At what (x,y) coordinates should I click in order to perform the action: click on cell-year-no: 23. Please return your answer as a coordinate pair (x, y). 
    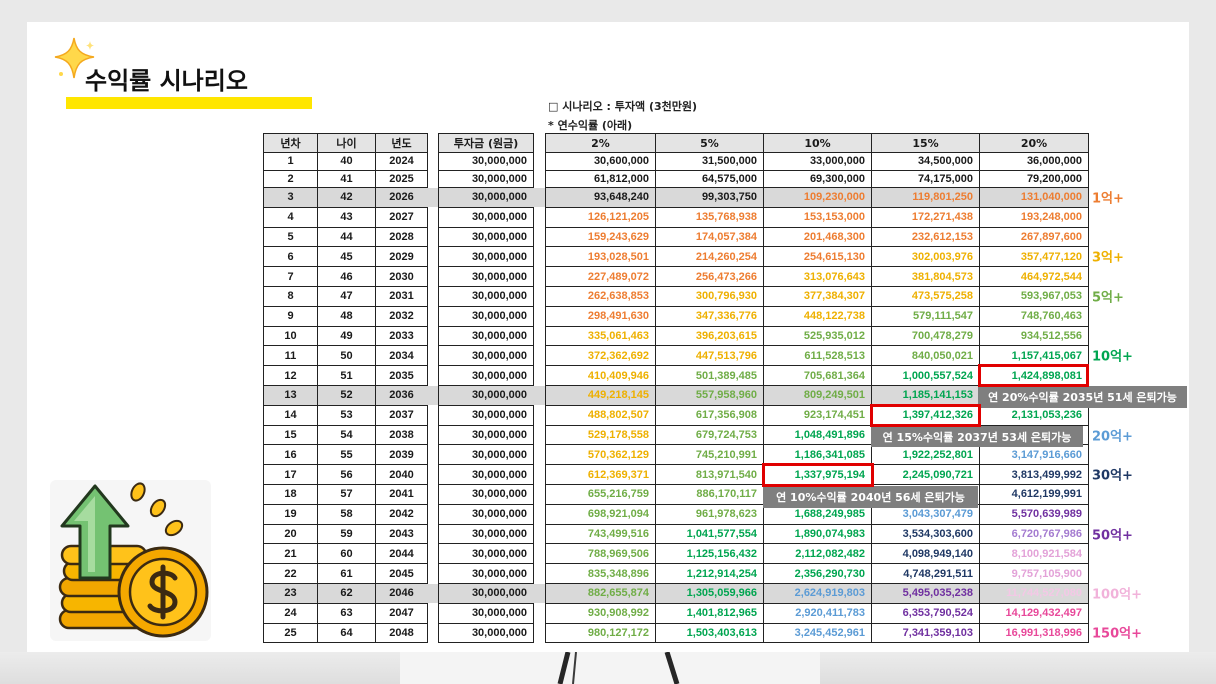
    Looking at the image, I should click on (291, 594).